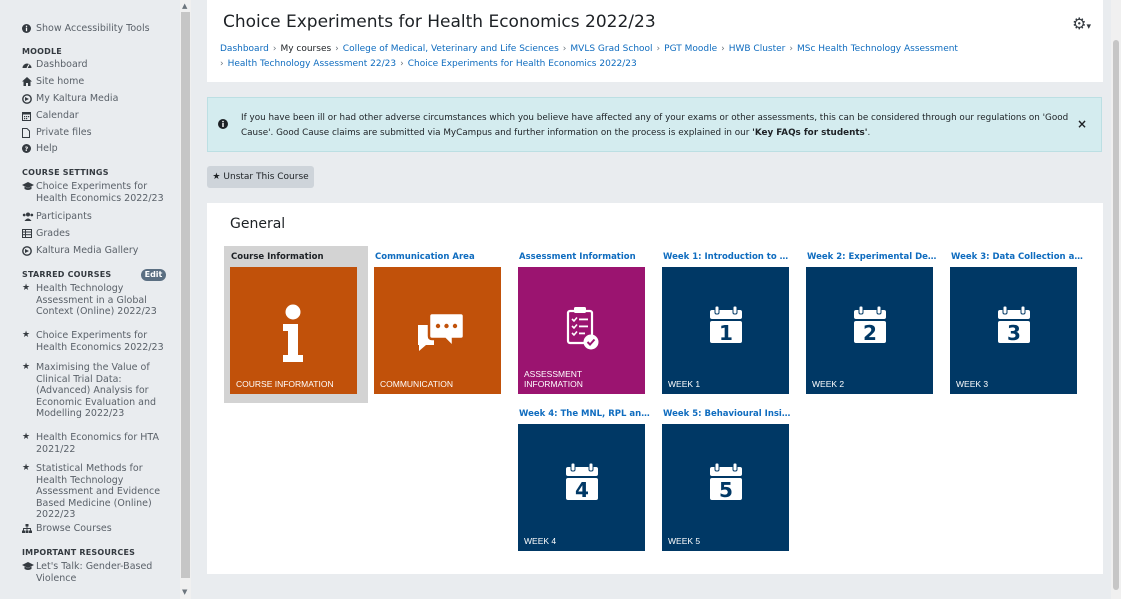 The image size is (1121, 599). I want to click on breadcrumb-item: PGT Moodle, so click(690, 49).